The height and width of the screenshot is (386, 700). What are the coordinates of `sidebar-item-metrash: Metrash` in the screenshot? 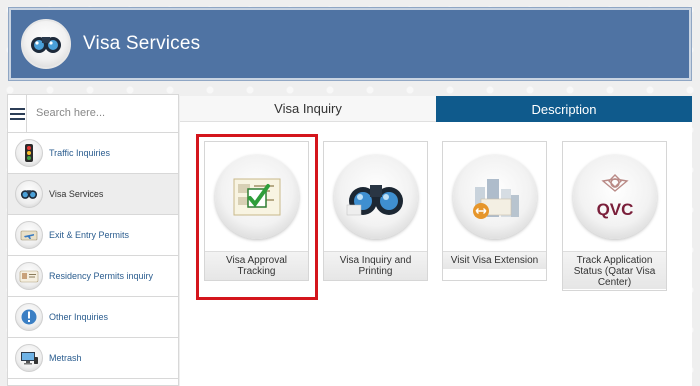 It's located at (93, 358).